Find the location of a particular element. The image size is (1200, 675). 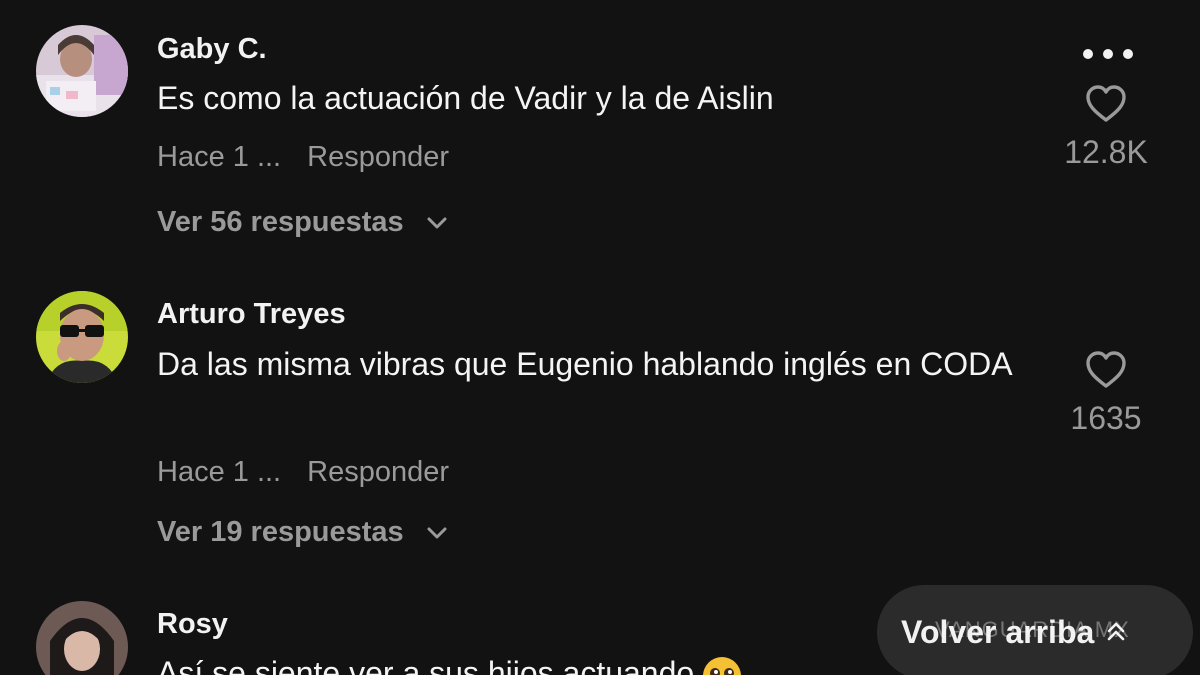

view-replies-label: Ver 19 respuestas is located at coordinates (280, 532).